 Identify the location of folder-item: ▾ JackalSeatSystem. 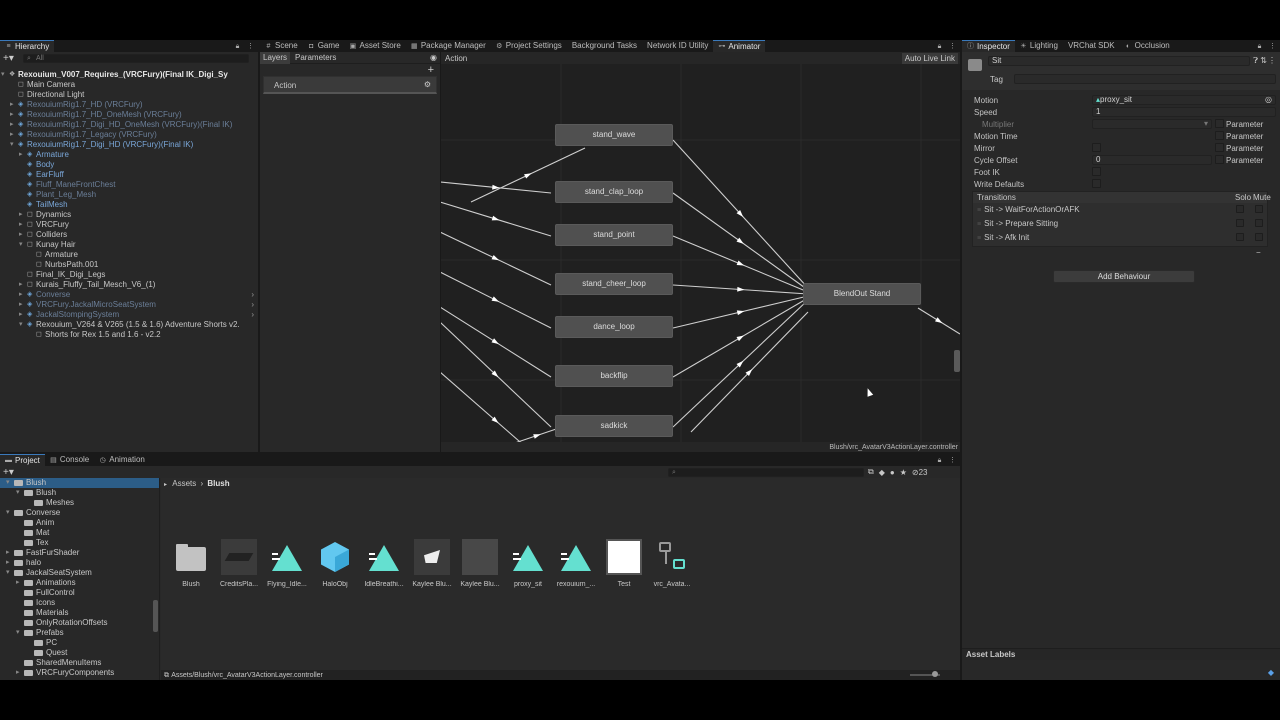
(79, 573).